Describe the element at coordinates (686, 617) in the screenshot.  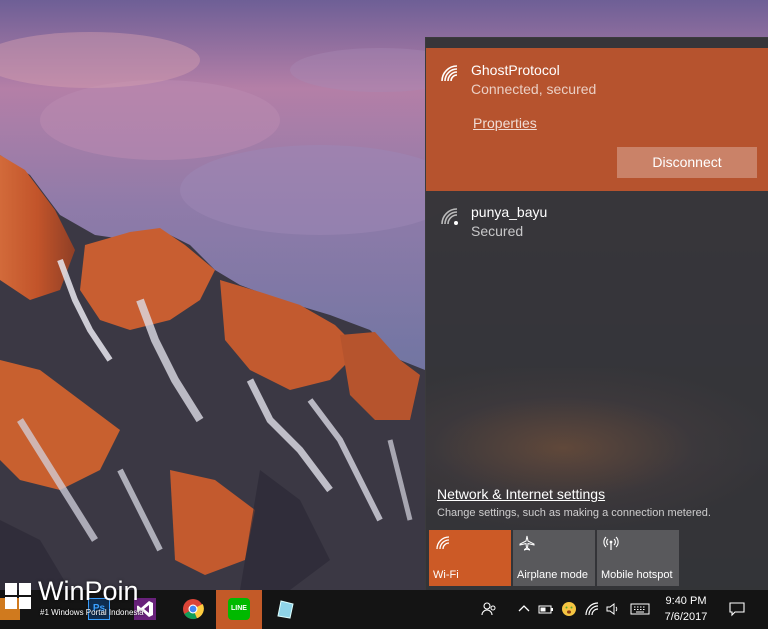
I see `clock-date: 7/6/2017` at that location.